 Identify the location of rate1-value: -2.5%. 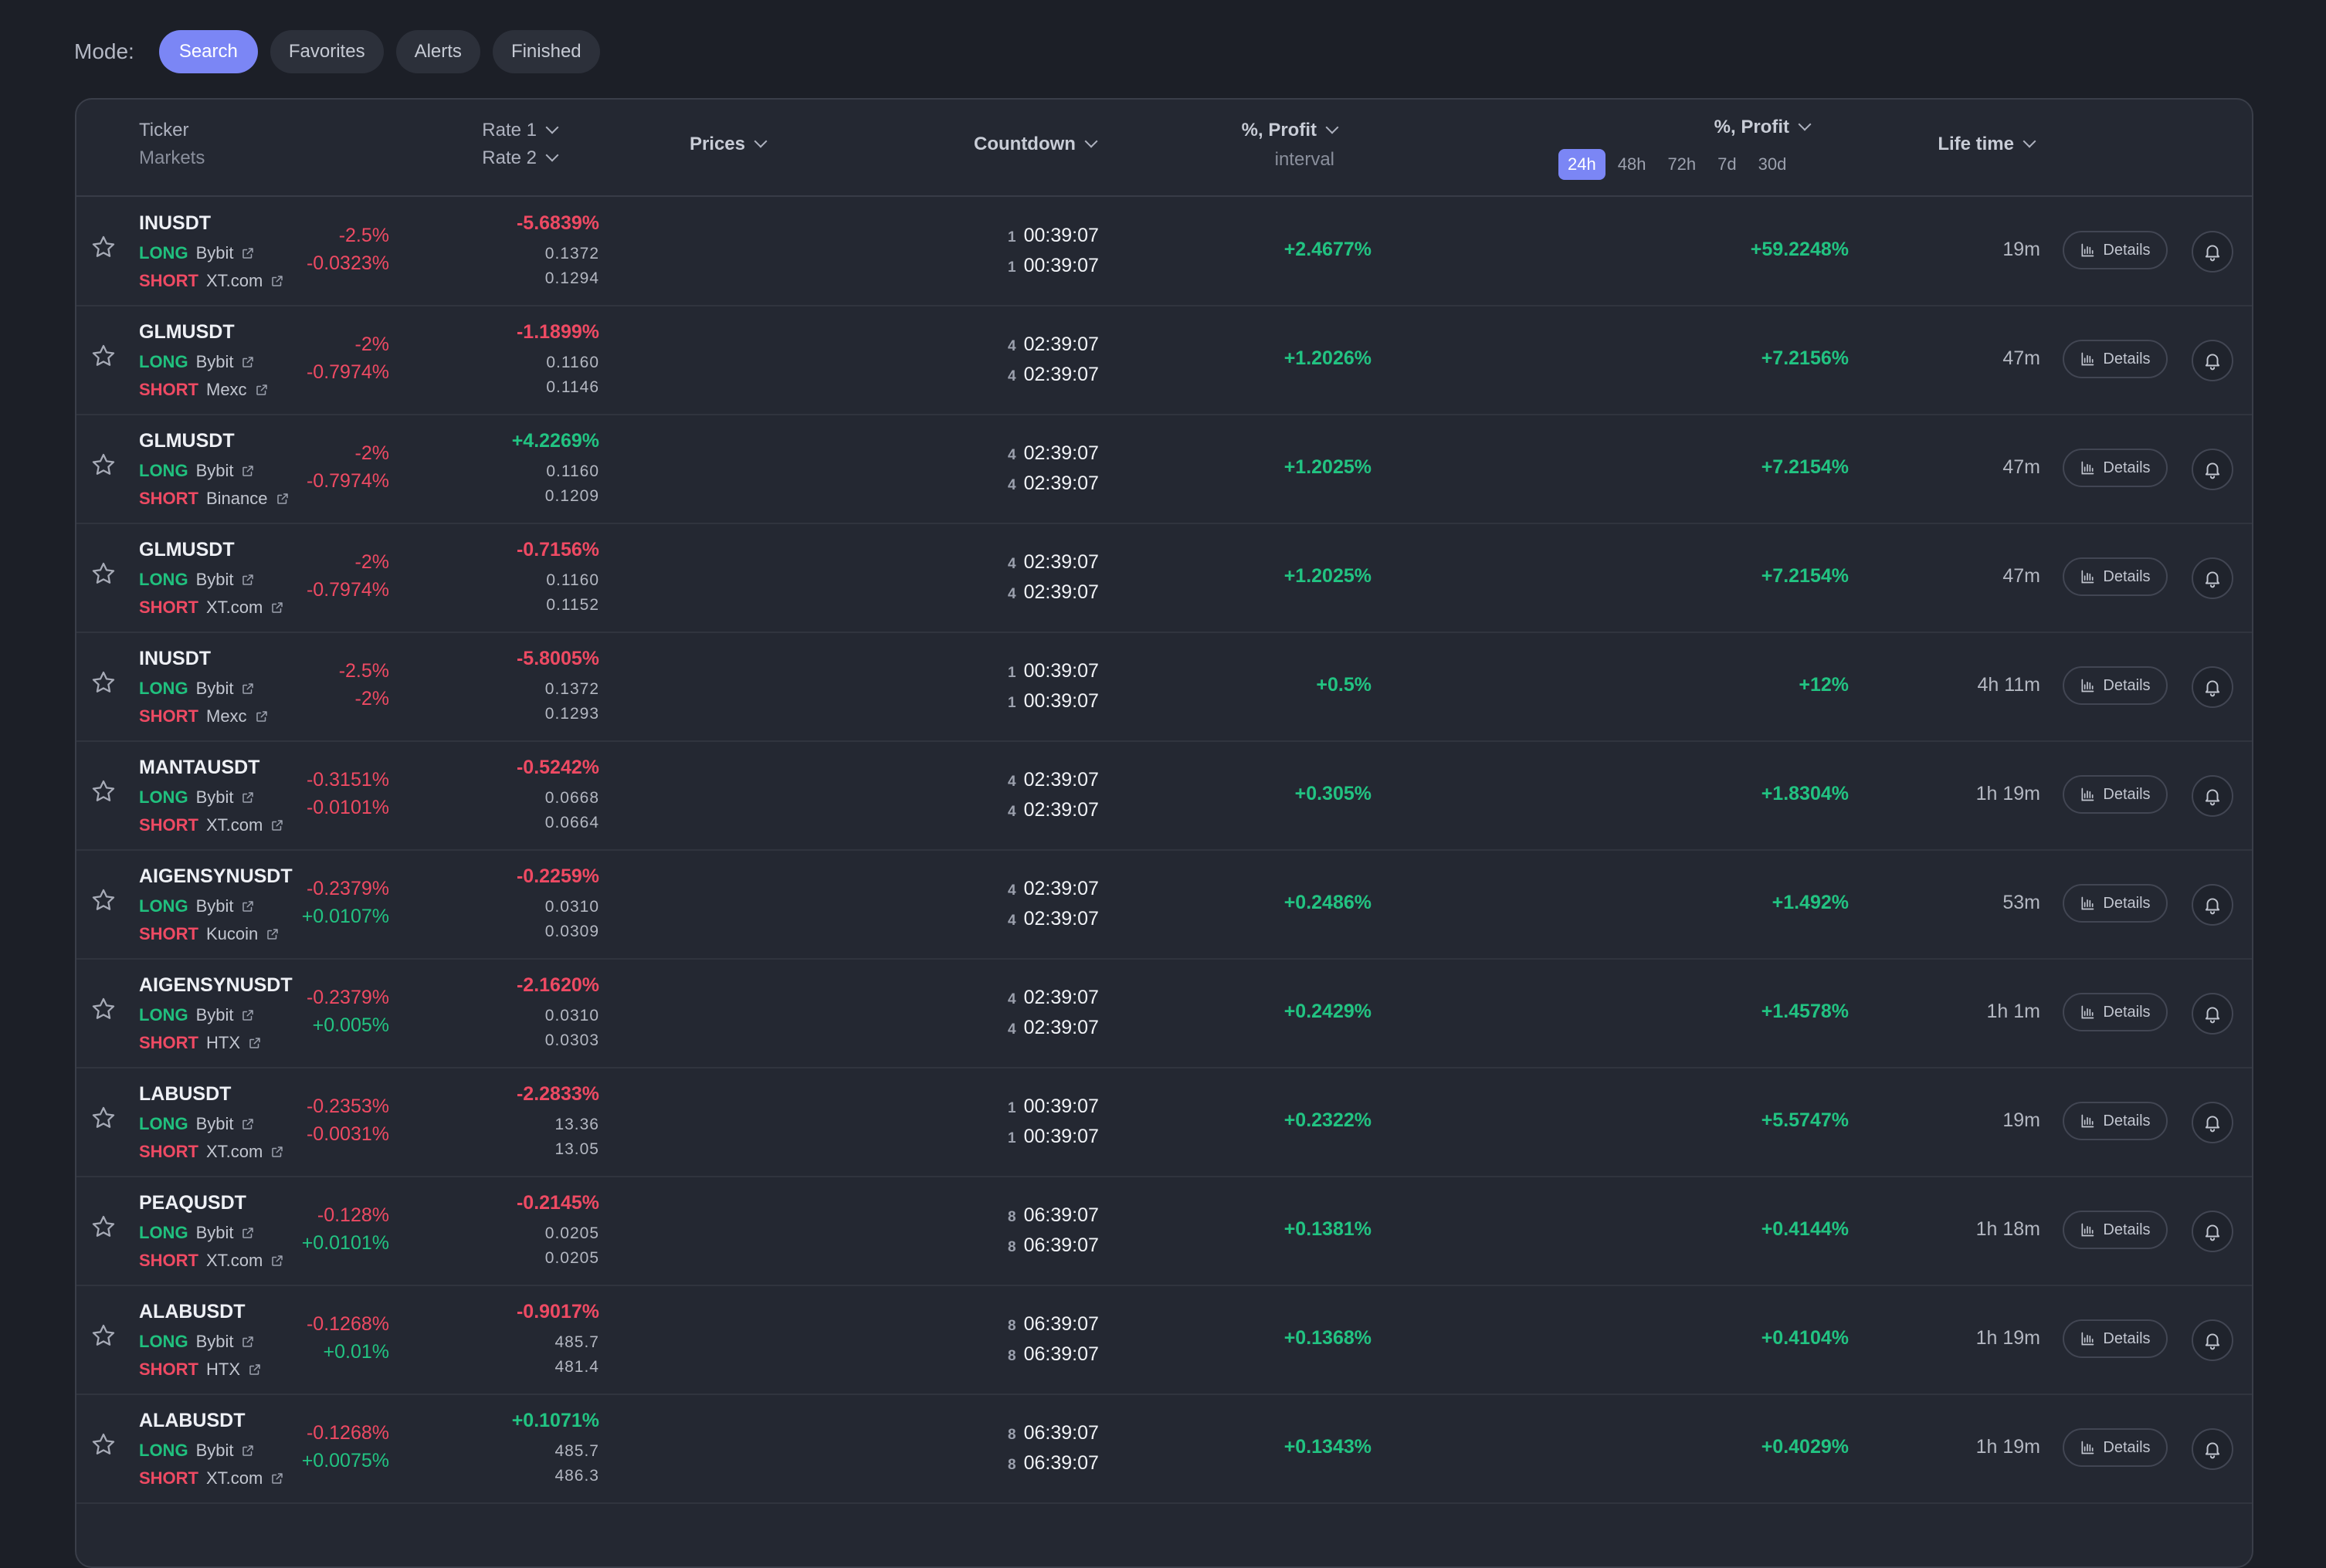
(363, 235).